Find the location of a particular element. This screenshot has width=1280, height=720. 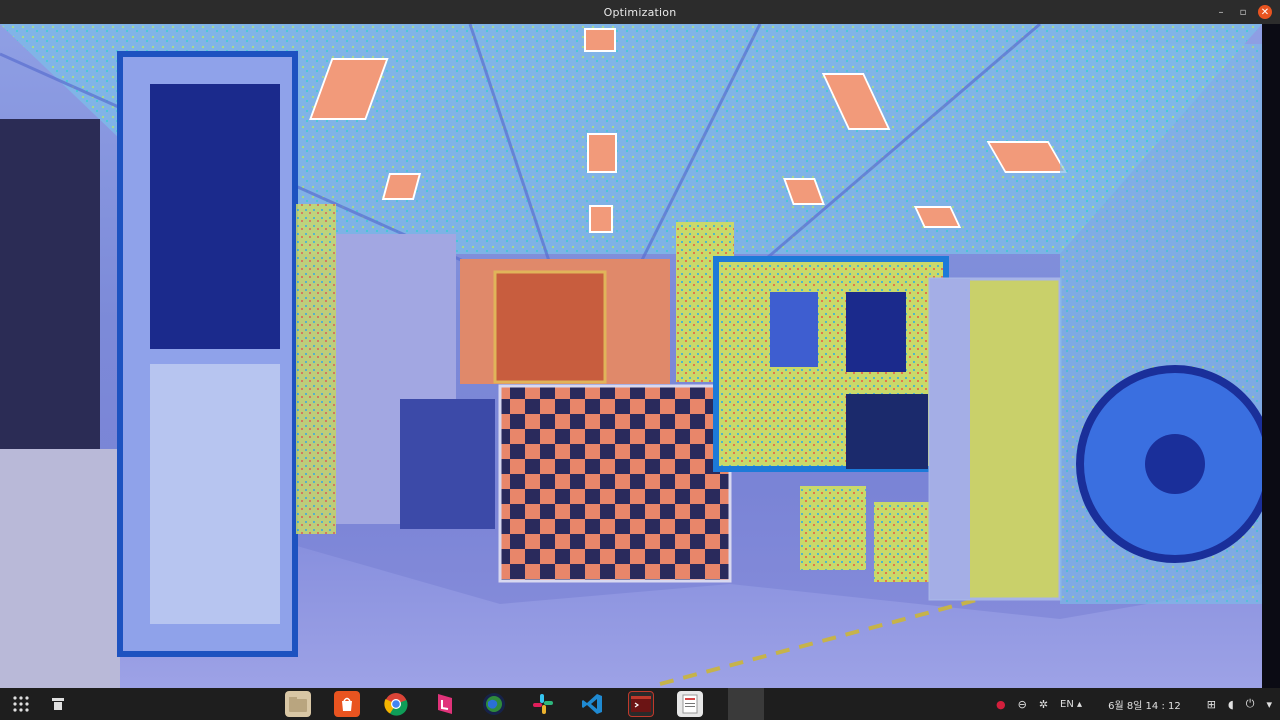

maximize-icon: ▫ is located at coordinates (1243, 12).